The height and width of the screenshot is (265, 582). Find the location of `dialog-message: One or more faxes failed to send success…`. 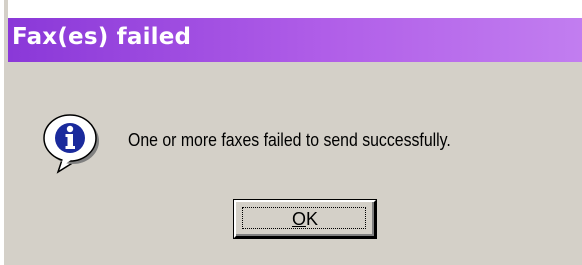

dialog-message: One or more faxes failed to send success… is located at coordinates (289, 140).